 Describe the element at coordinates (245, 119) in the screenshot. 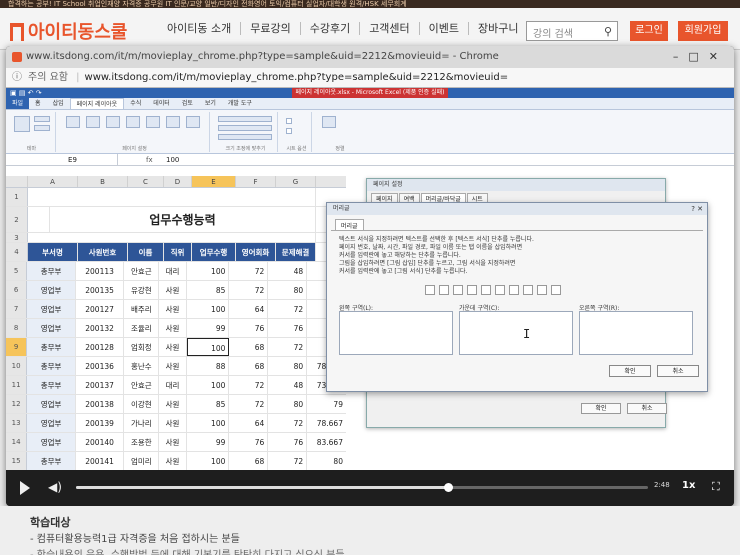

I see `width-select` at that location.